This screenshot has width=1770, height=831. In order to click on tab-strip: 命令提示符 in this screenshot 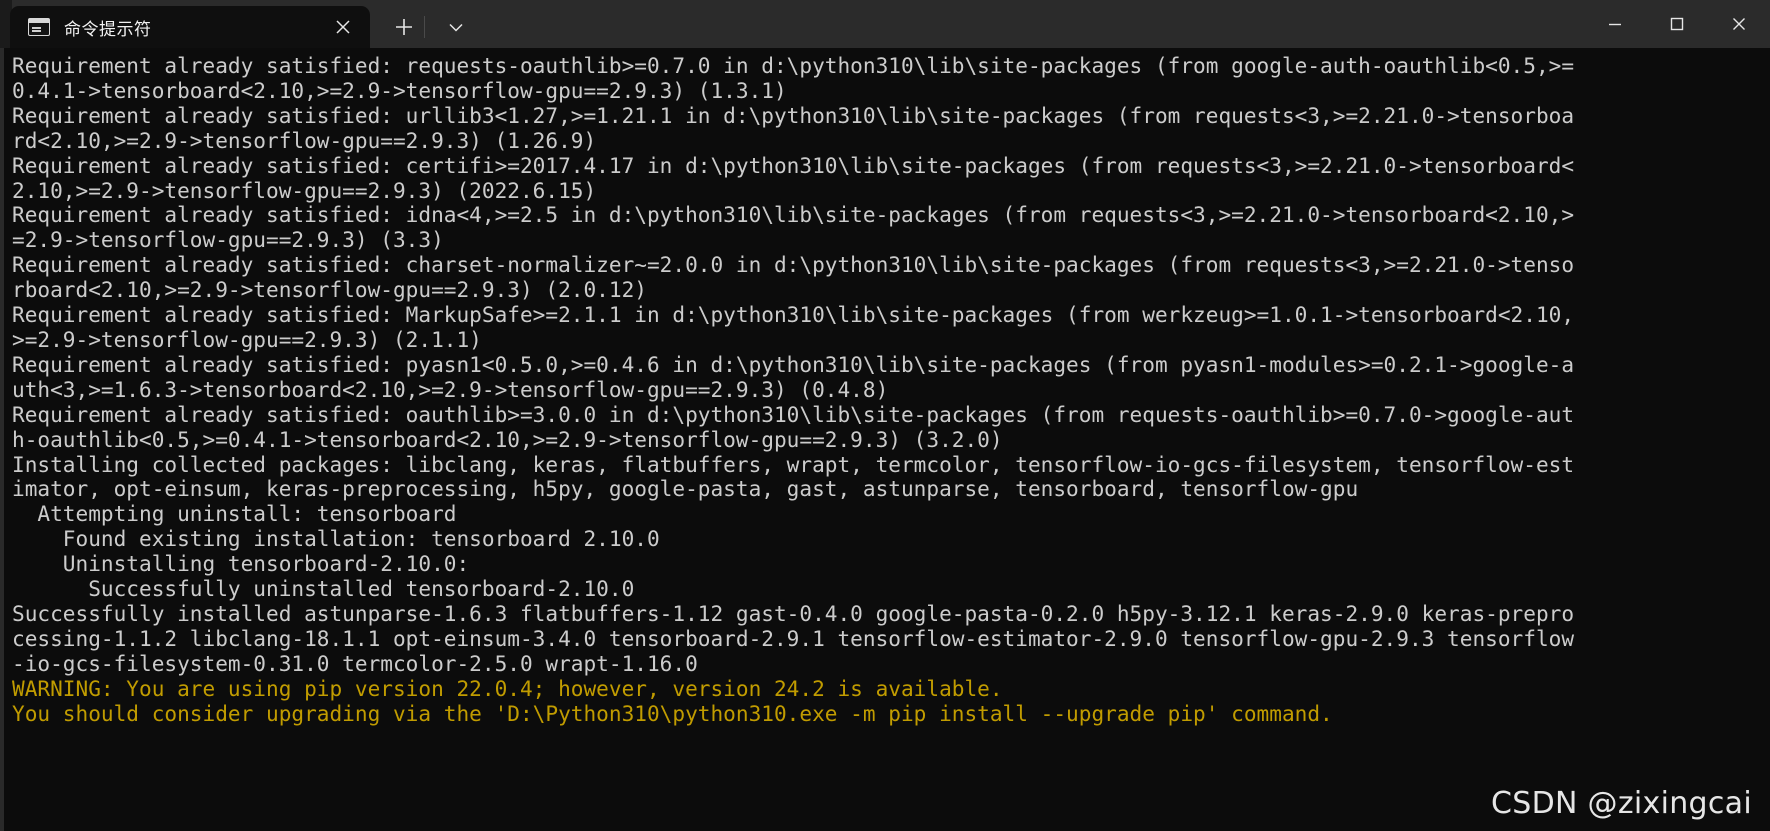, I will do `click(238, 24)`.